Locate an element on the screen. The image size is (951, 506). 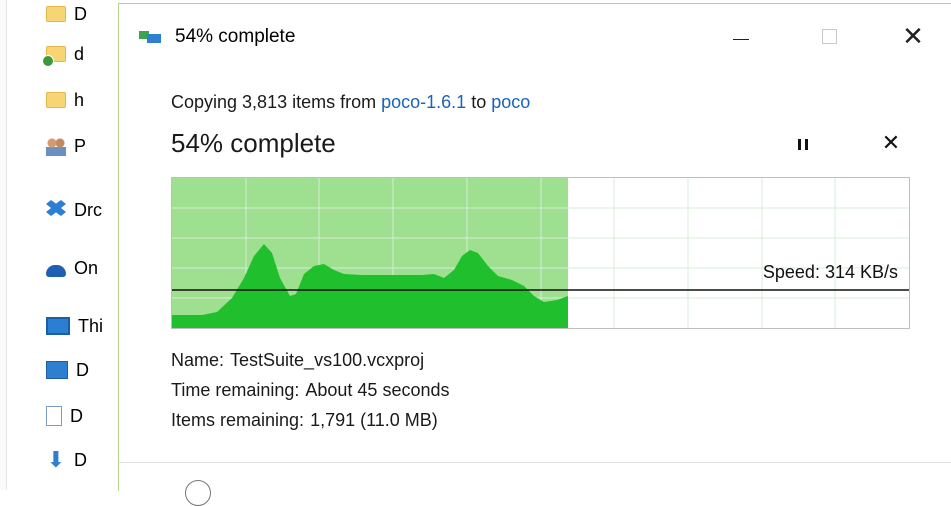
time-remaining: Time remaining: About 45 seconds is located at coordinates (310, 390).